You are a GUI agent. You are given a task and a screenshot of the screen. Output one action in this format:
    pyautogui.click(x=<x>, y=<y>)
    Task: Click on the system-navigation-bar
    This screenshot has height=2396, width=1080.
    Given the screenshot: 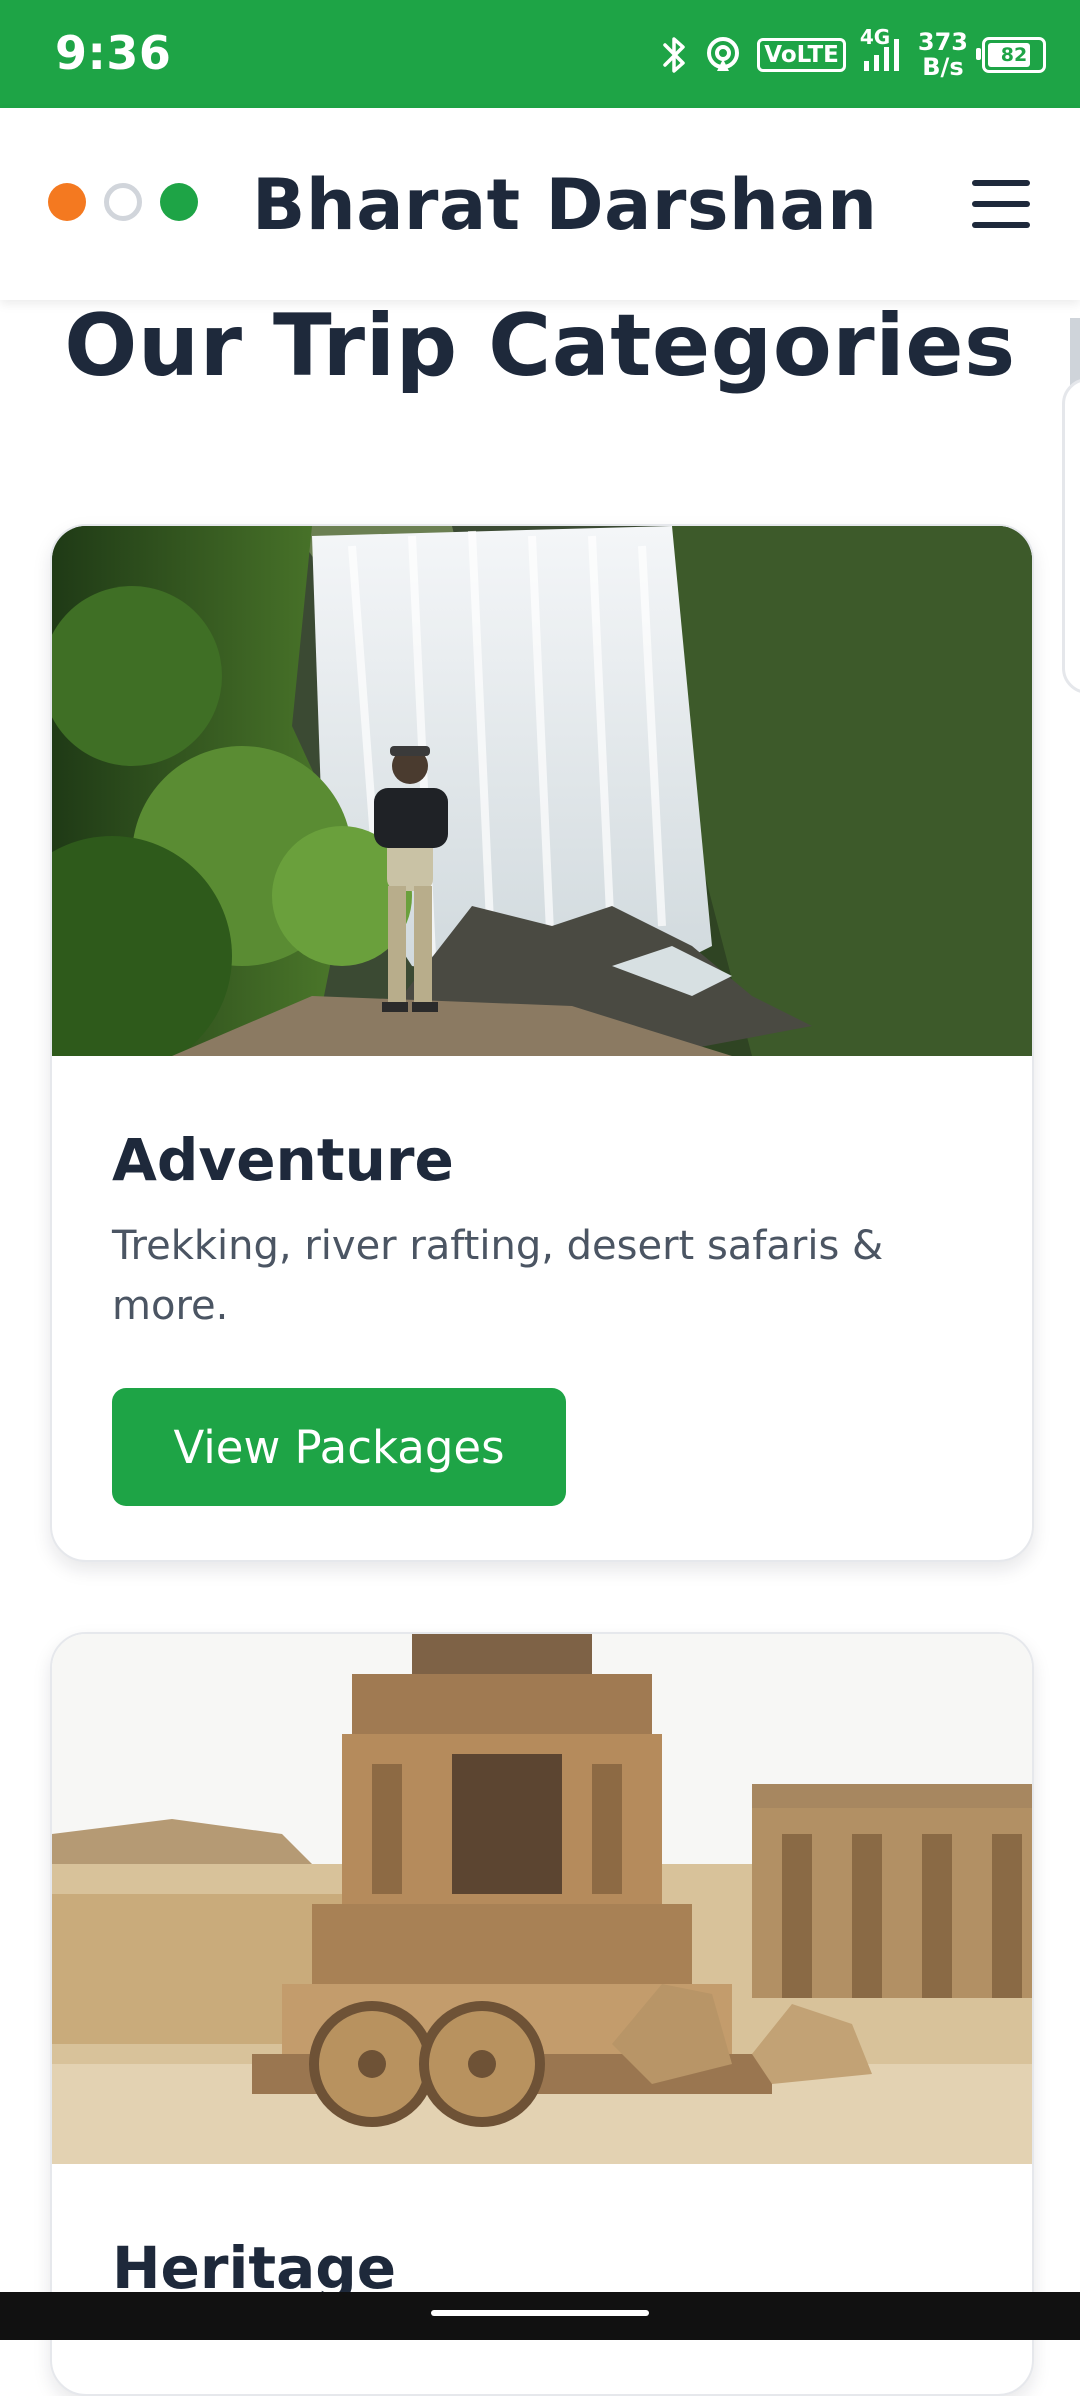 What is the action you would take?
    pyautogui.click(x=540, y=2316)
    